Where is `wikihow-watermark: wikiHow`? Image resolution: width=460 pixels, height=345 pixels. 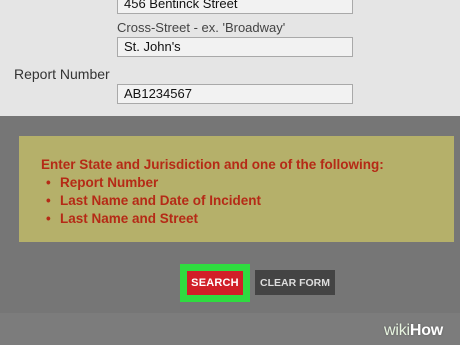 wikihow-watermark: wikiHow is located at coordinates (414, 330).